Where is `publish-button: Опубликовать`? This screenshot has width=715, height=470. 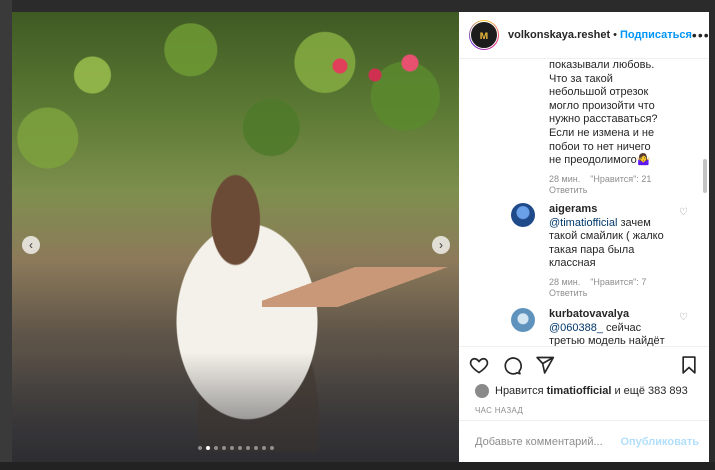 publish-button: Опубликовать is located at coordinates (659, 442).